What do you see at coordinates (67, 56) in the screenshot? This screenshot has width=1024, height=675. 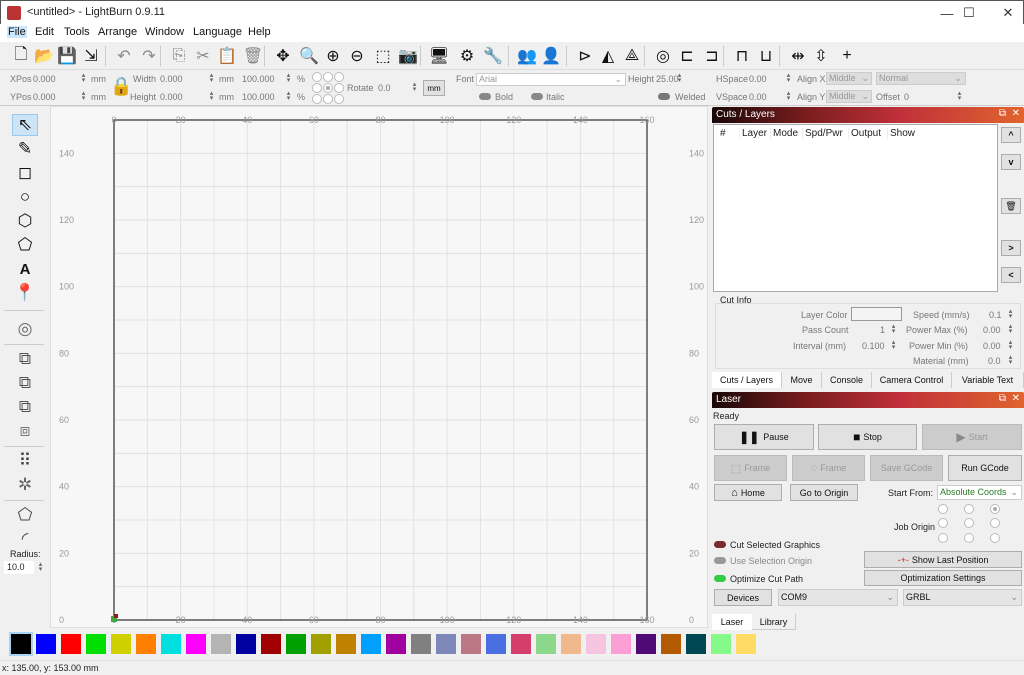 I see `save-icon: 💾` at bounding box center [67, 56].